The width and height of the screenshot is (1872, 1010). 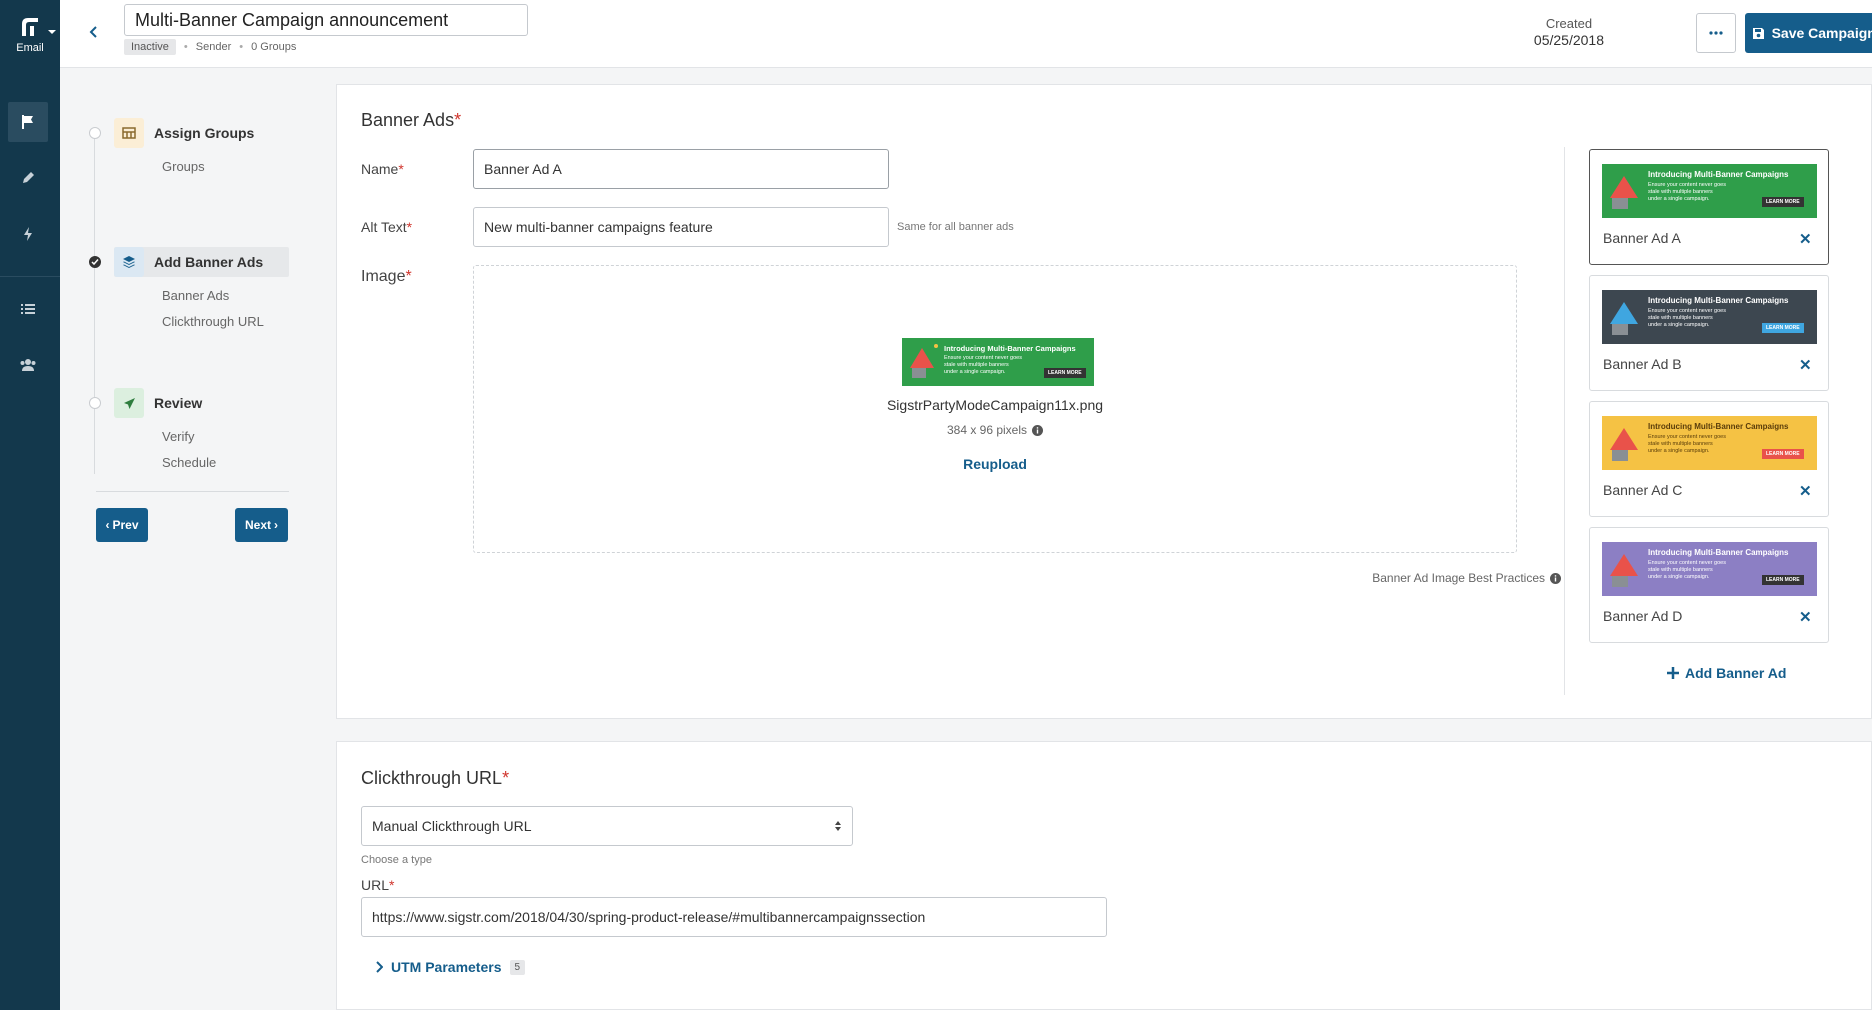 What do you see at coordinates (976, 365) in the screenshot?
I see `banner-line-2: stale with multiple banners` at bounding box center [976, 365].